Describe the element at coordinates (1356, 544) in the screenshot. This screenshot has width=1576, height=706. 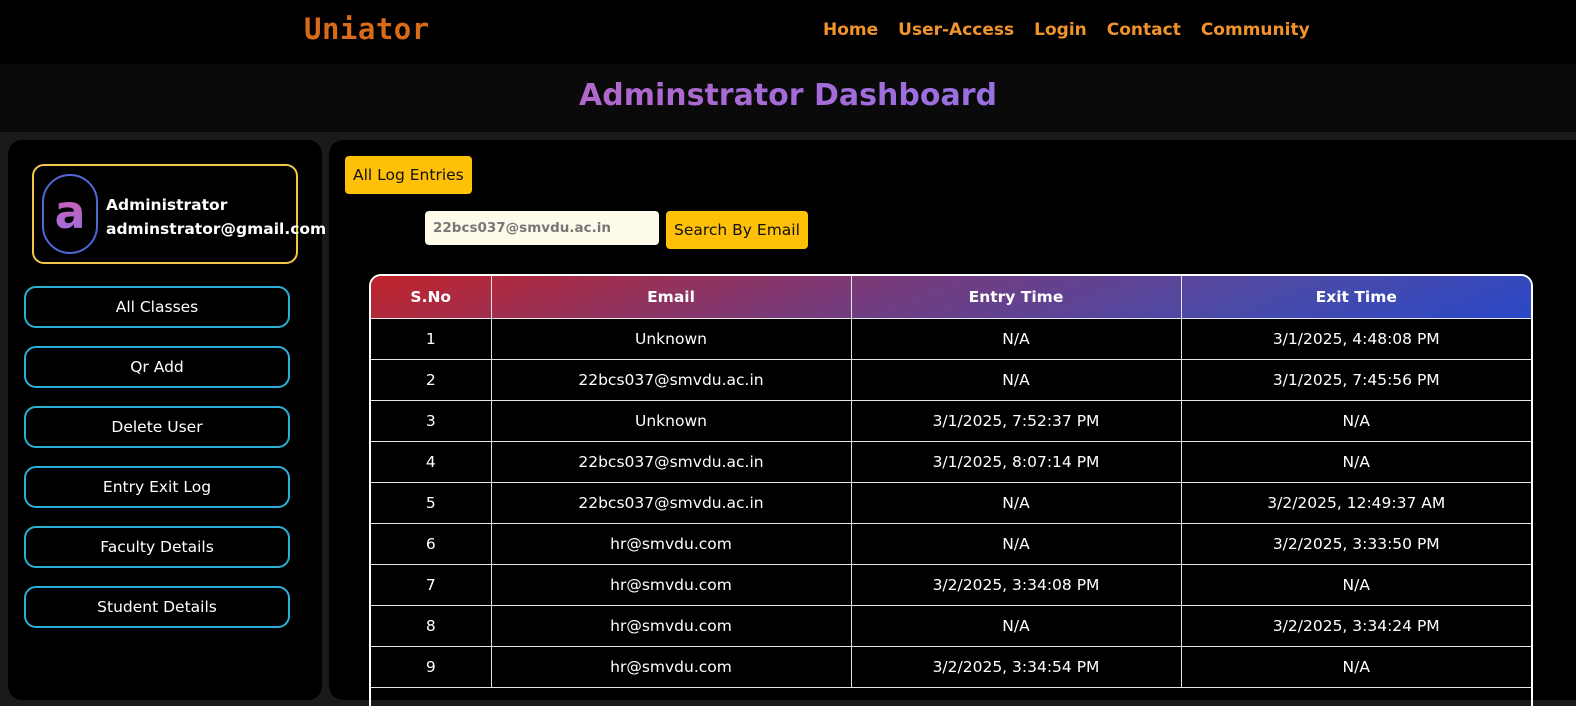
I see `cell-exit-time: 3/2/2025, 3:33:50 PM` at that location.